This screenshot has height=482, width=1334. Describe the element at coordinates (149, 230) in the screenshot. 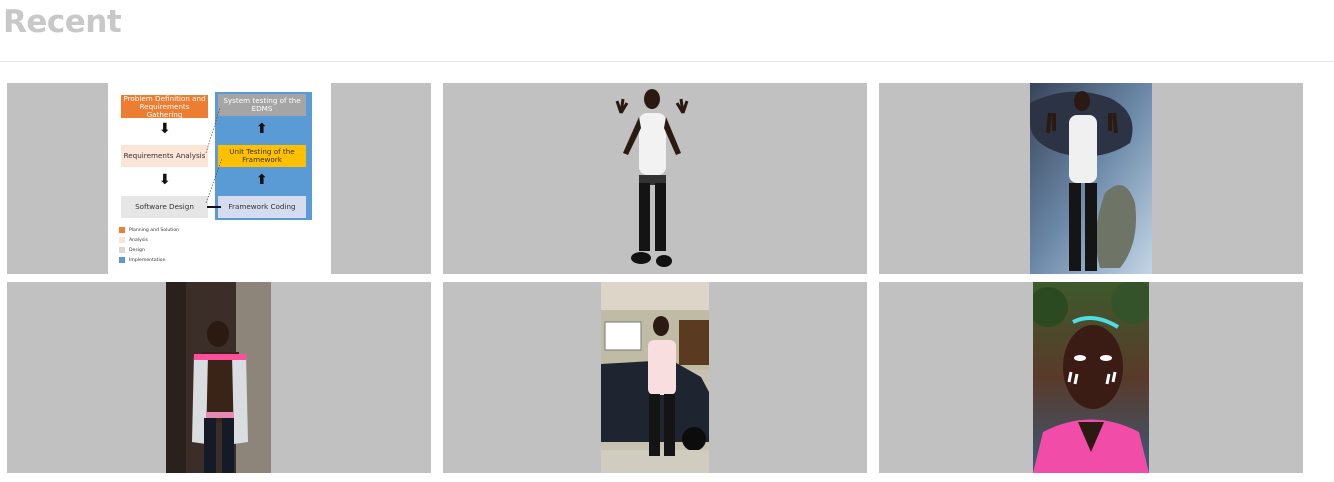

I see `legend-item: Planning and Solution` at that location.